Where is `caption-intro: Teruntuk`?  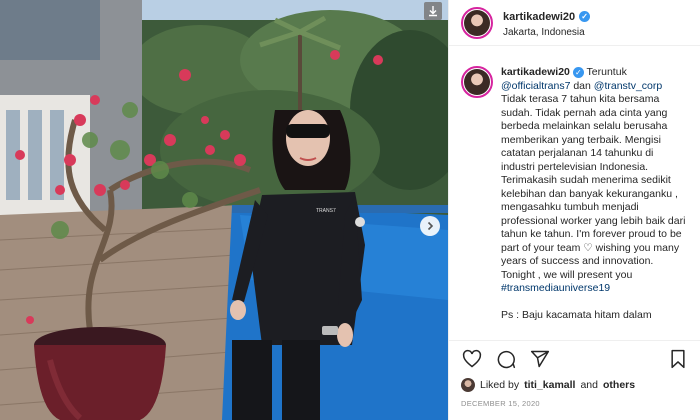
caption-intro: Teruntuk is located at coordinates (606, 72).